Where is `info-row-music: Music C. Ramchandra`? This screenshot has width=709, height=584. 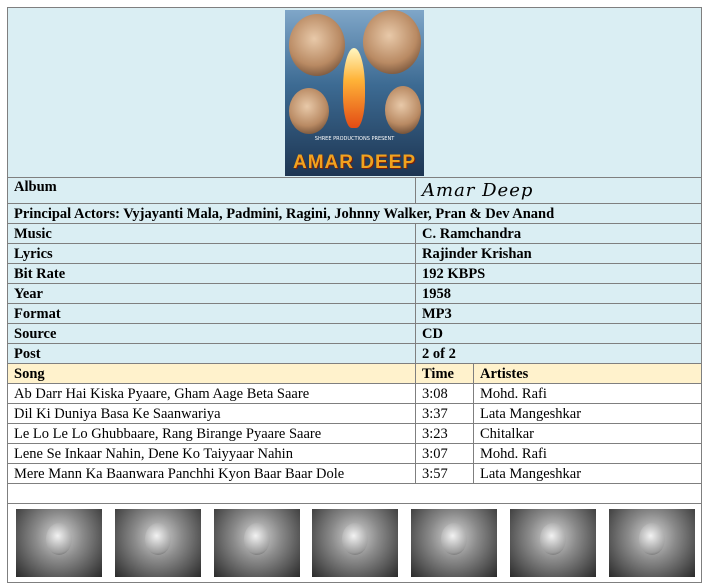
info-row-music: Music C. Ramchandra is located at coordinates (355, 233).